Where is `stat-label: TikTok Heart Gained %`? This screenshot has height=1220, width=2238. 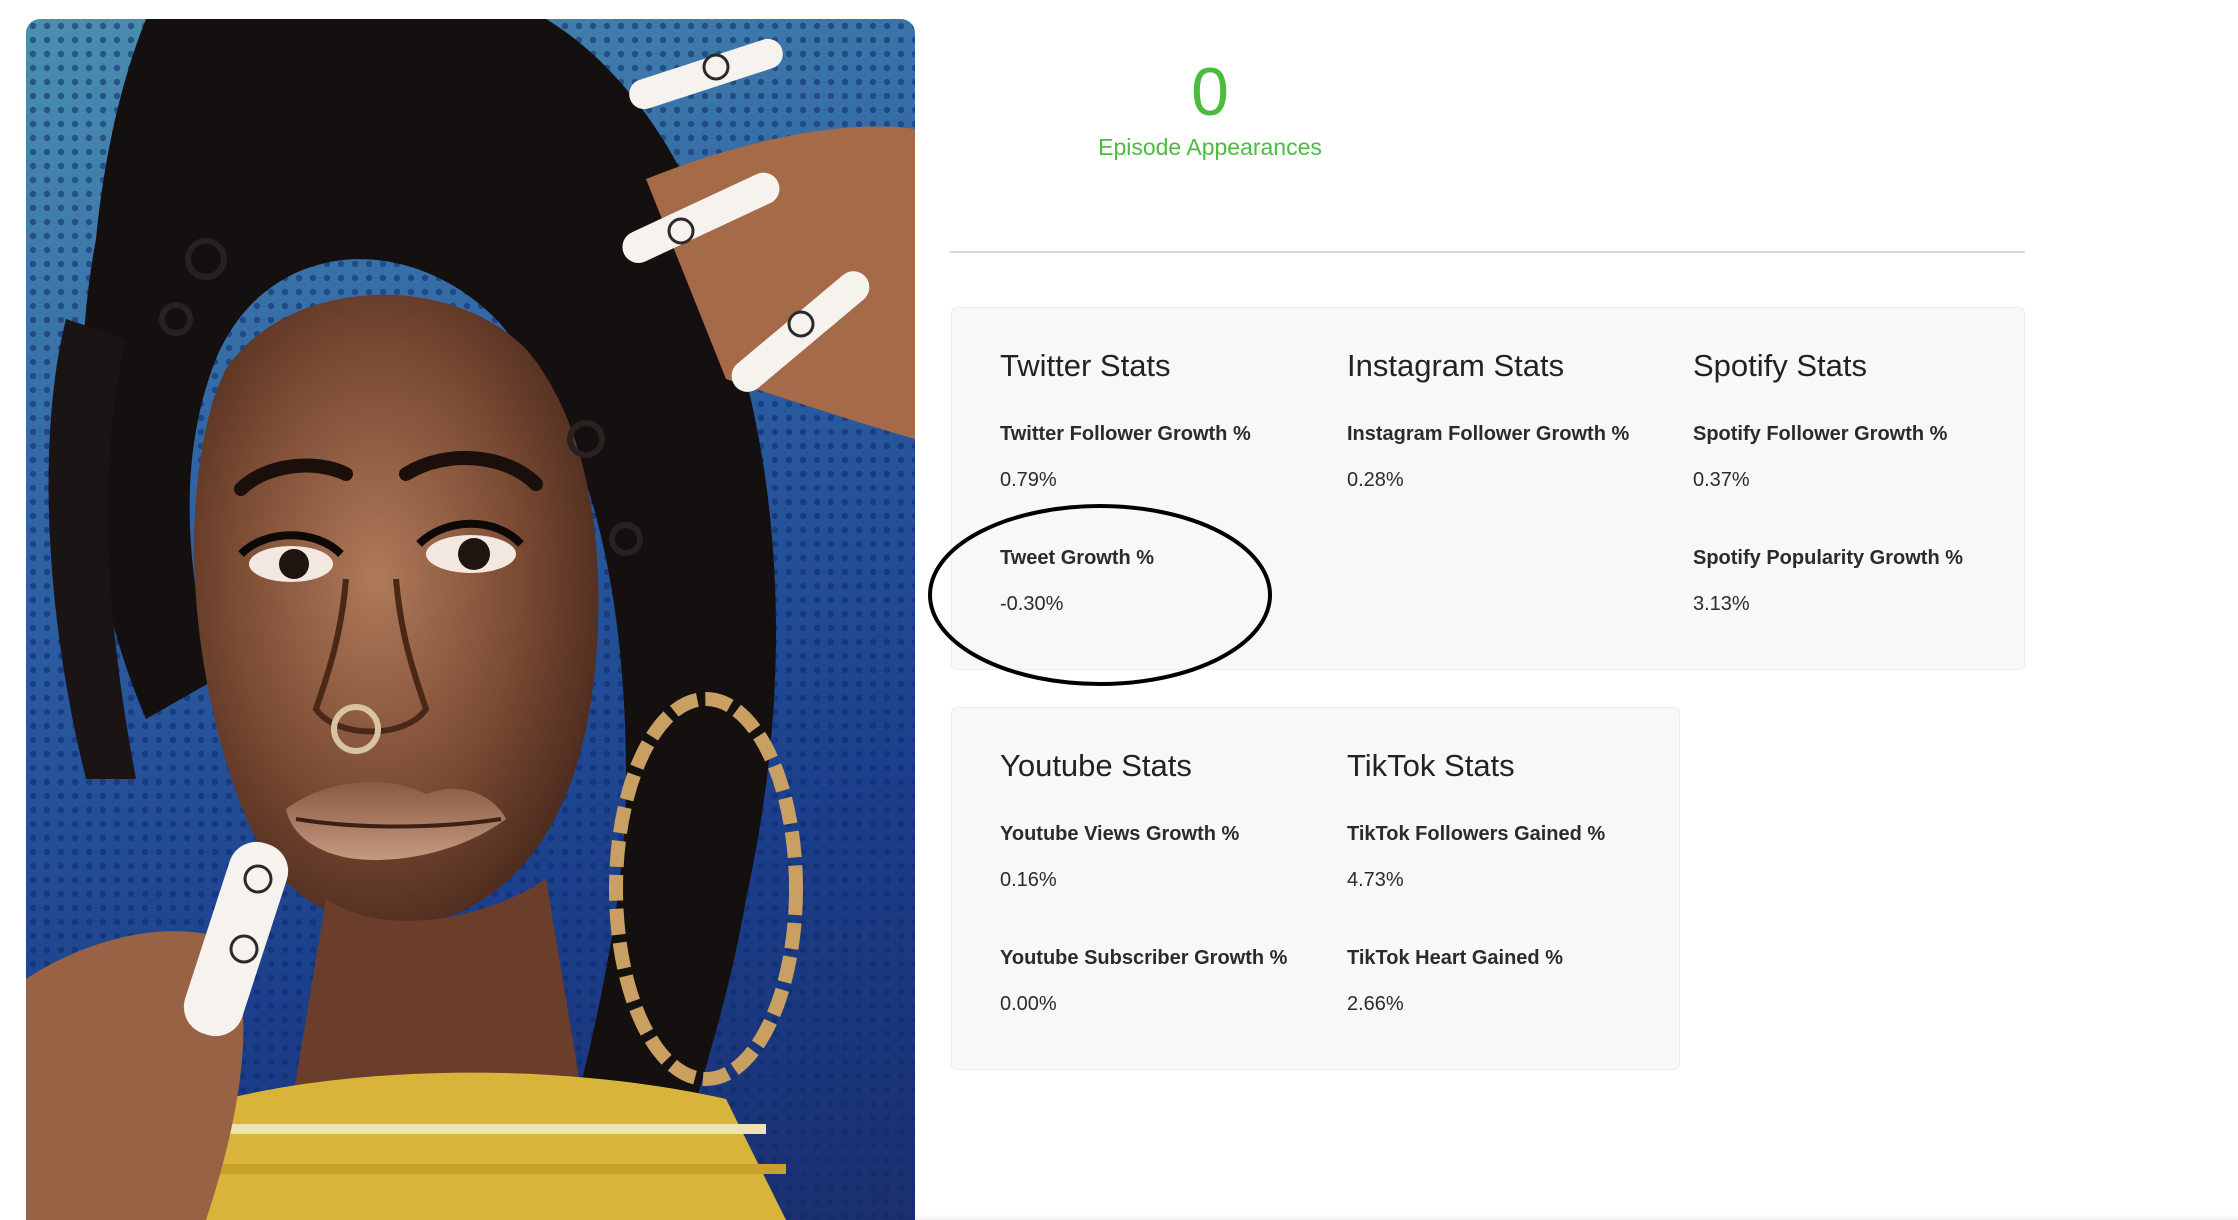 stat-label: TikTok Heart Gained % is located at coordinates (1455, 958).